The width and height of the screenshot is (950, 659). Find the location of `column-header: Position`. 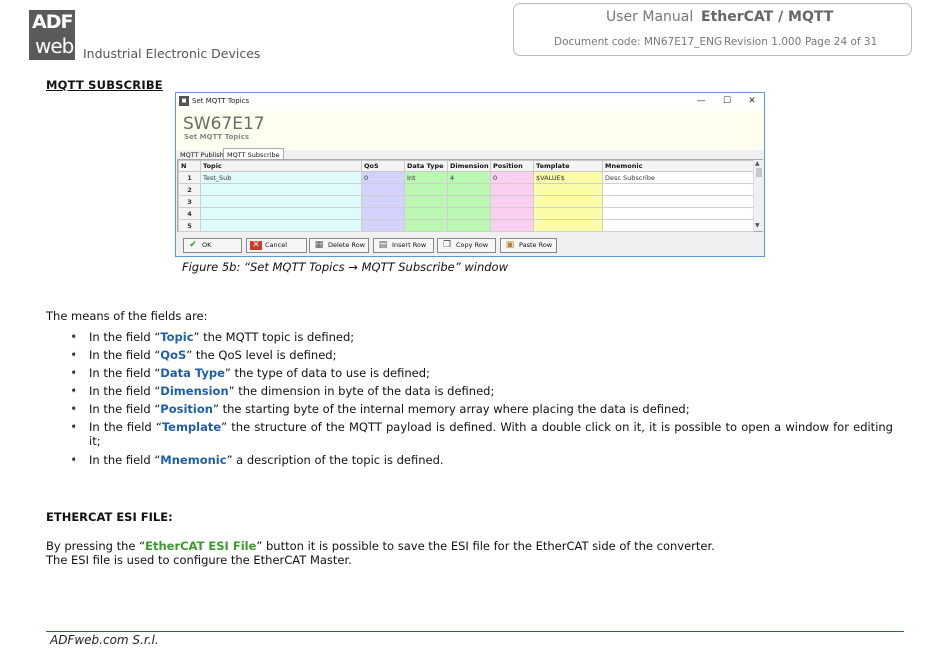

column-header: Position is located at coordinates (512, 166).